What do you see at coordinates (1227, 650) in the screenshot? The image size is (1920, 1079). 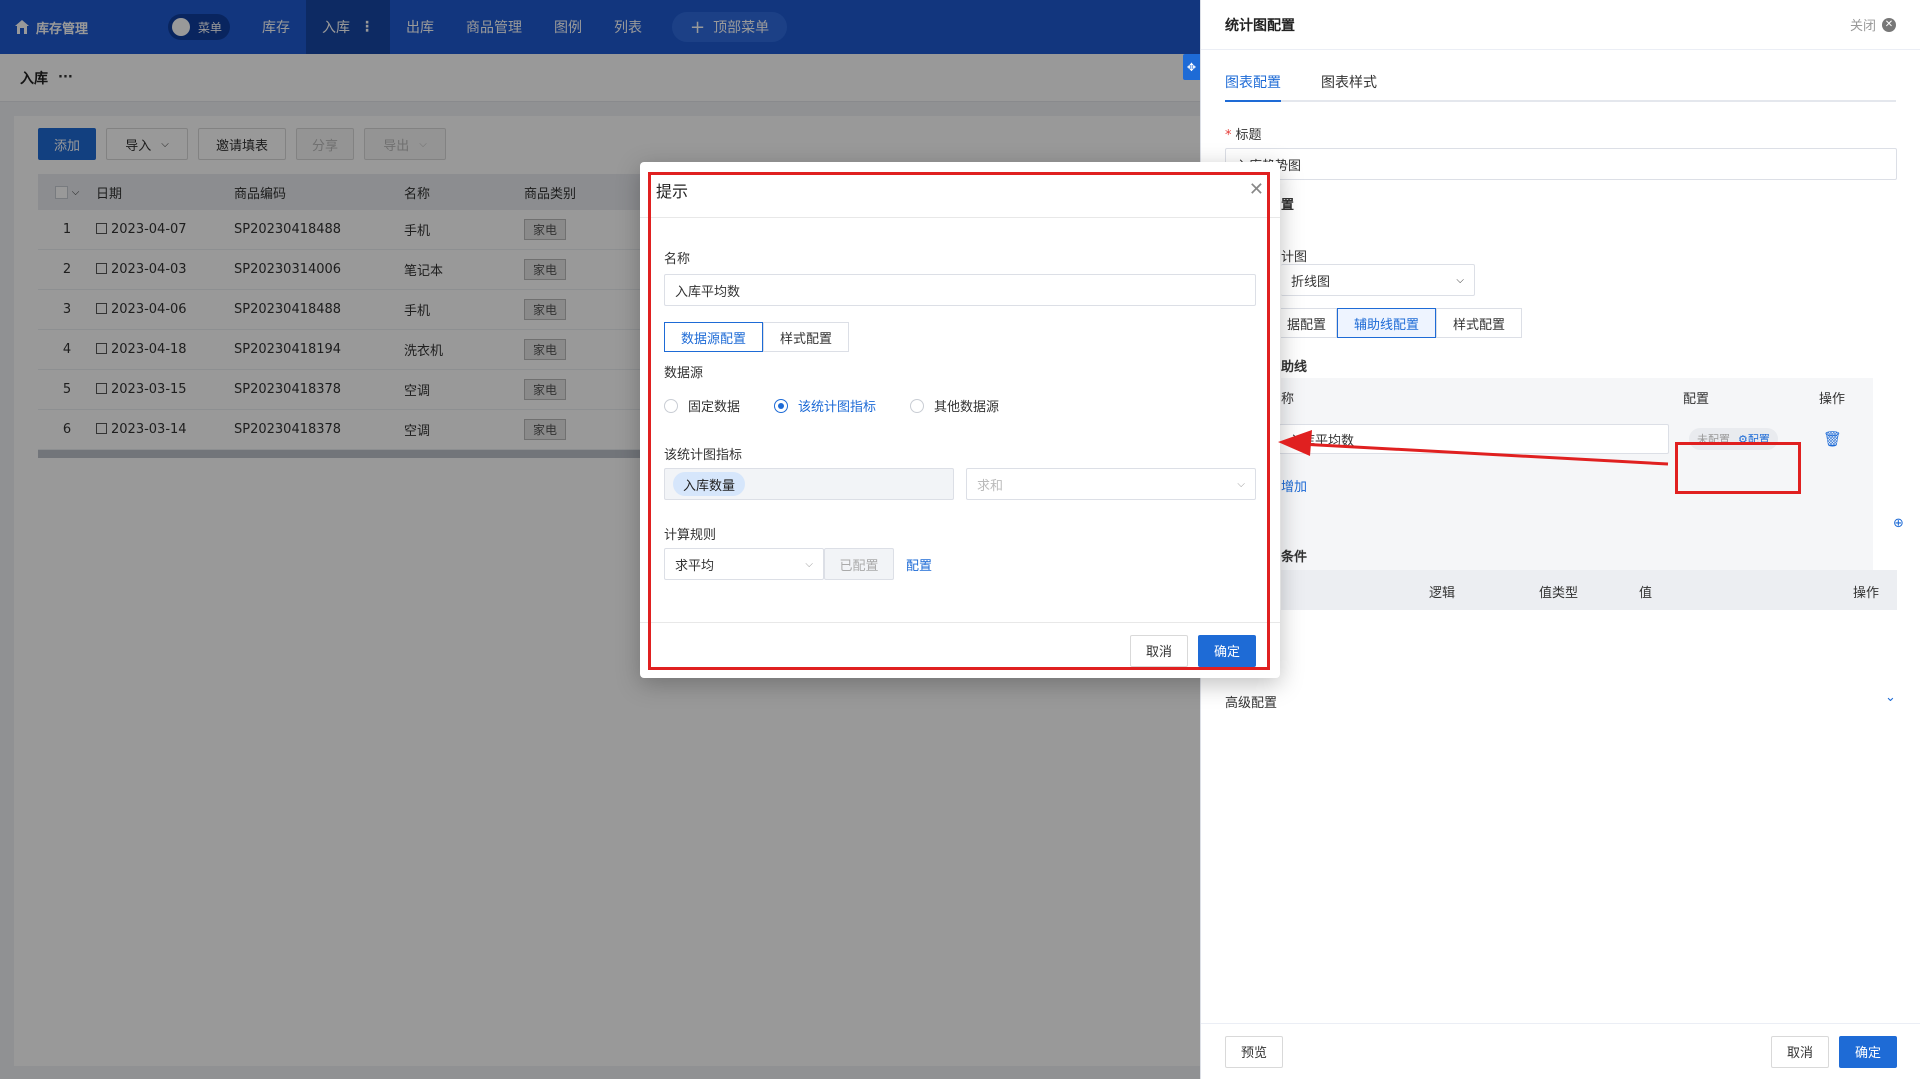 I see `dialog-ok-button: 确定` at bounding box center [1227, 650].